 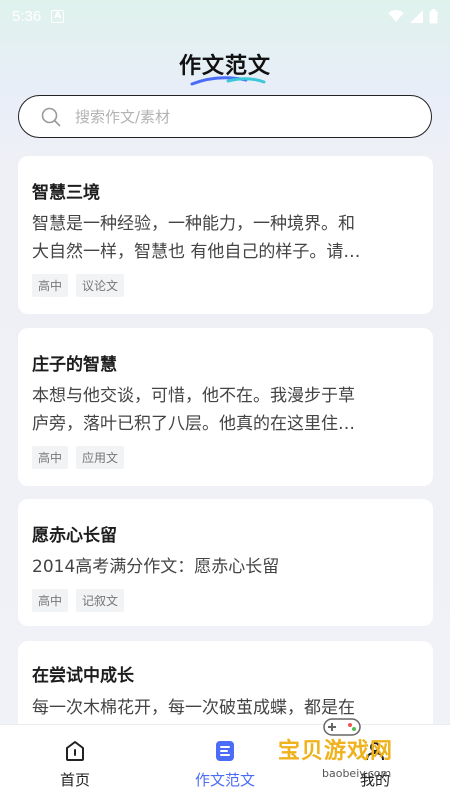 What do you see at coordinates (74, 365) in the screenshot?
I see `article-title: 庄子的智慧` at bounding box center [74, 365].